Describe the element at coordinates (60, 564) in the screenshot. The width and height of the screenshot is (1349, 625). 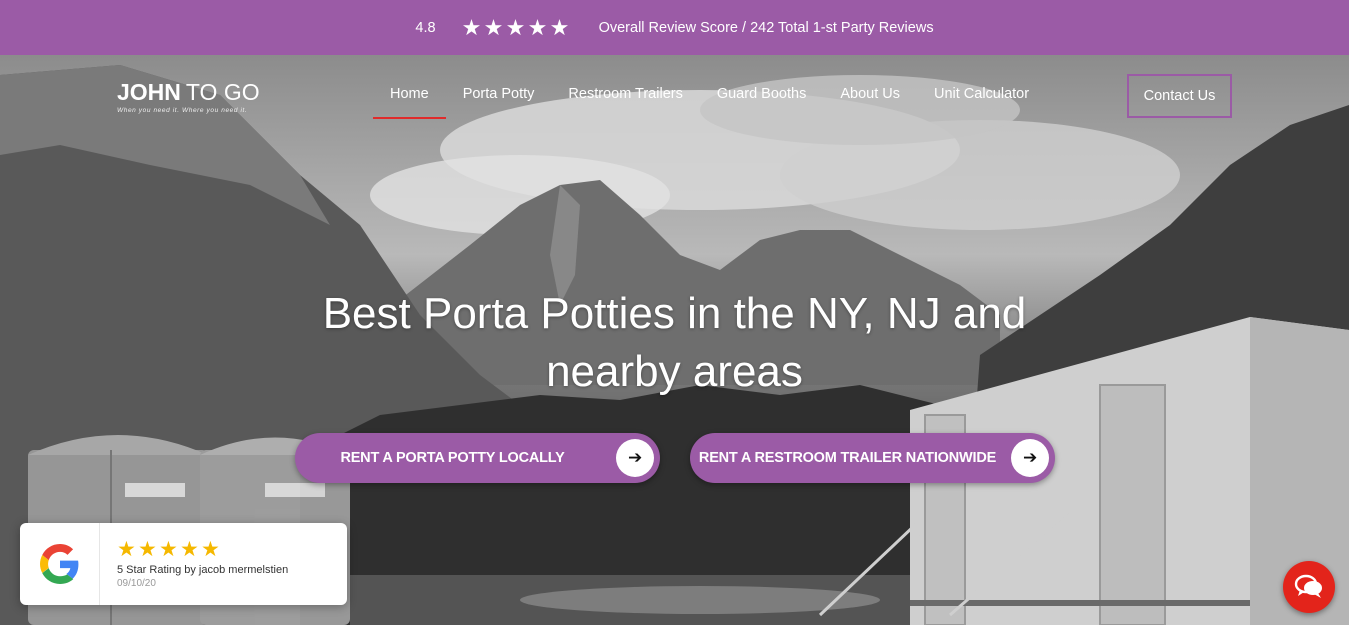
I see `google-g-icon` at that location.